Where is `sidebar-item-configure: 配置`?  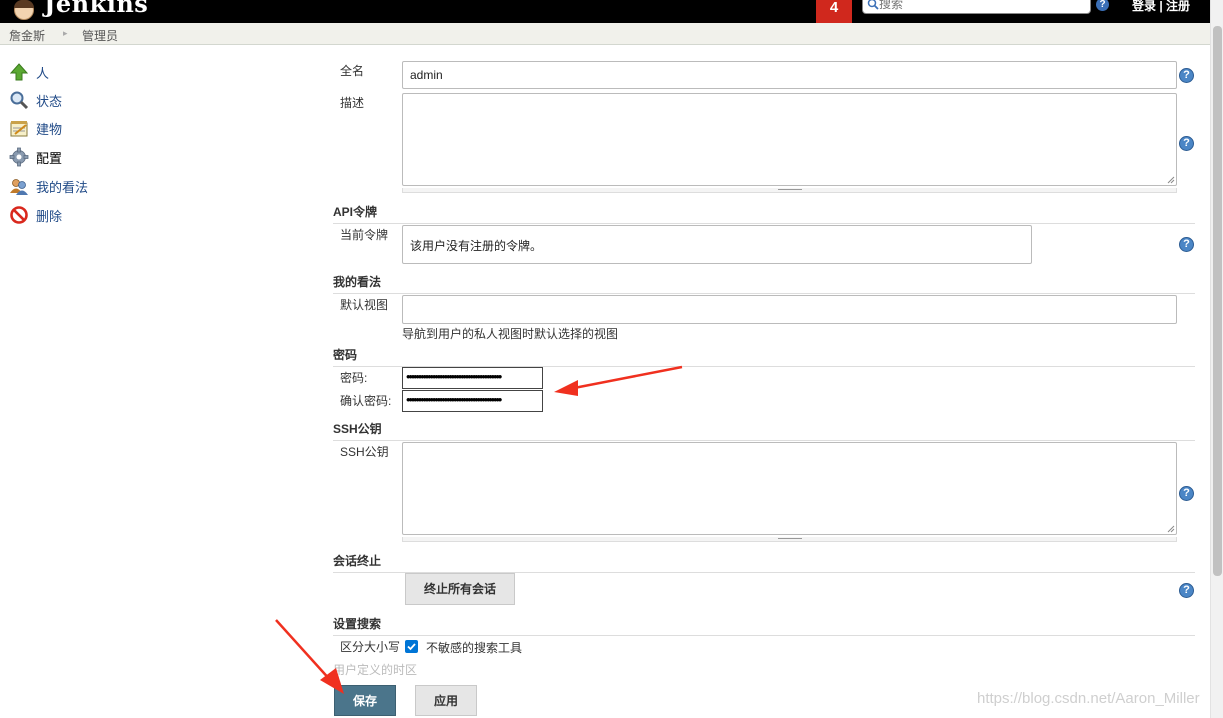
sidebar-item-configure: 配置 is located at coordinates (35, 157).